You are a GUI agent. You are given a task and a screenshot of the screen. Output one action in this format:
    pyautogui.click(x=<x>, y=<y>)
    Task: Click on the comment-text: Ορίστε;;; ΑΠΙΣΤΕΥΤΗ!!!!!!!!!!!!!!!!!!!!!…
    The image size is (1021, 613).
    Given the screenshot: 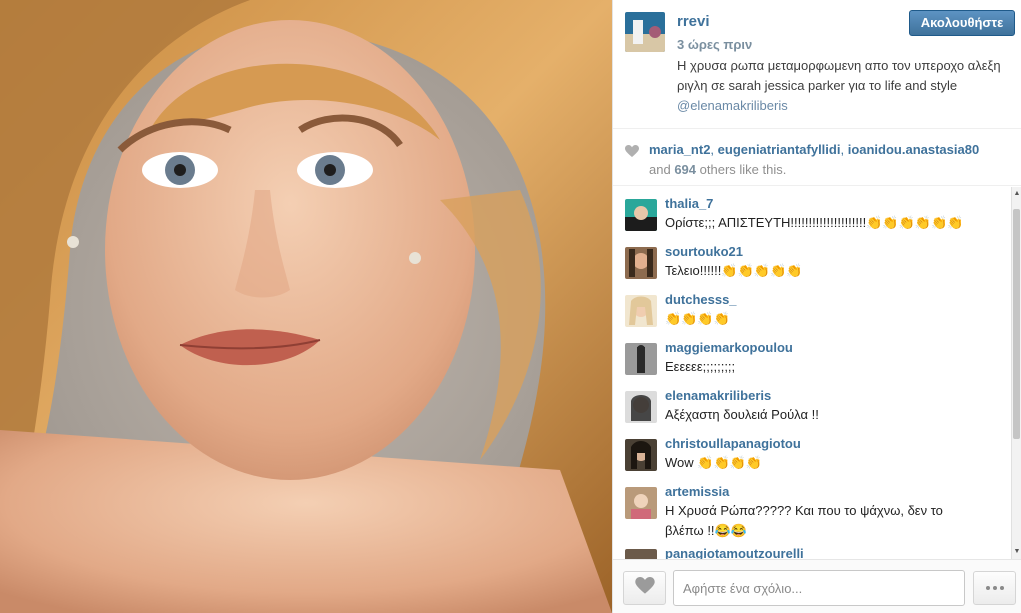 What is the action you would take?
    pyautogui.click(x=814, y=222)
    